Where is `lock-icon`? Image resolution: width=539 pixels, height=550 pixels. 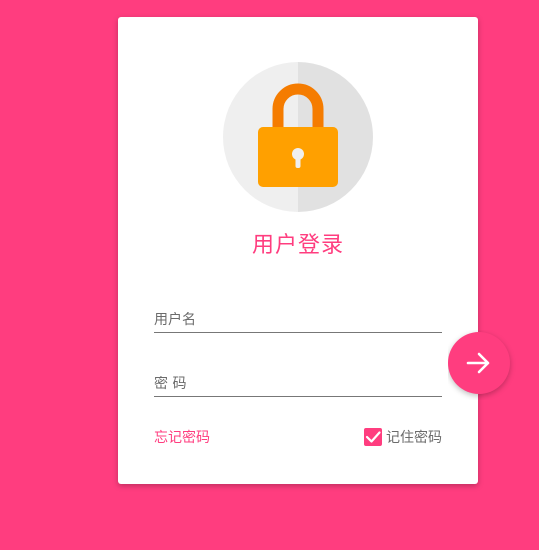 lock-icon is located at coordinates (298, 135).